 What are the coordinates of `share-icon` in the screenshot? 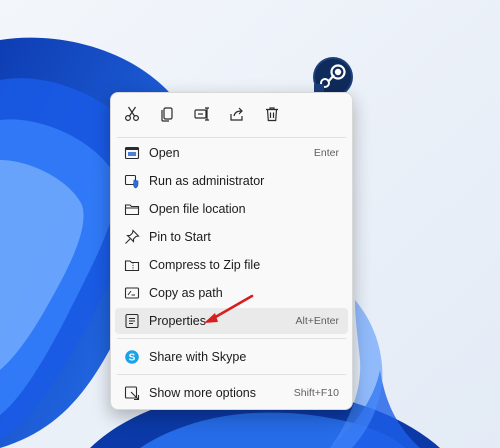 It's located at (236, 114).